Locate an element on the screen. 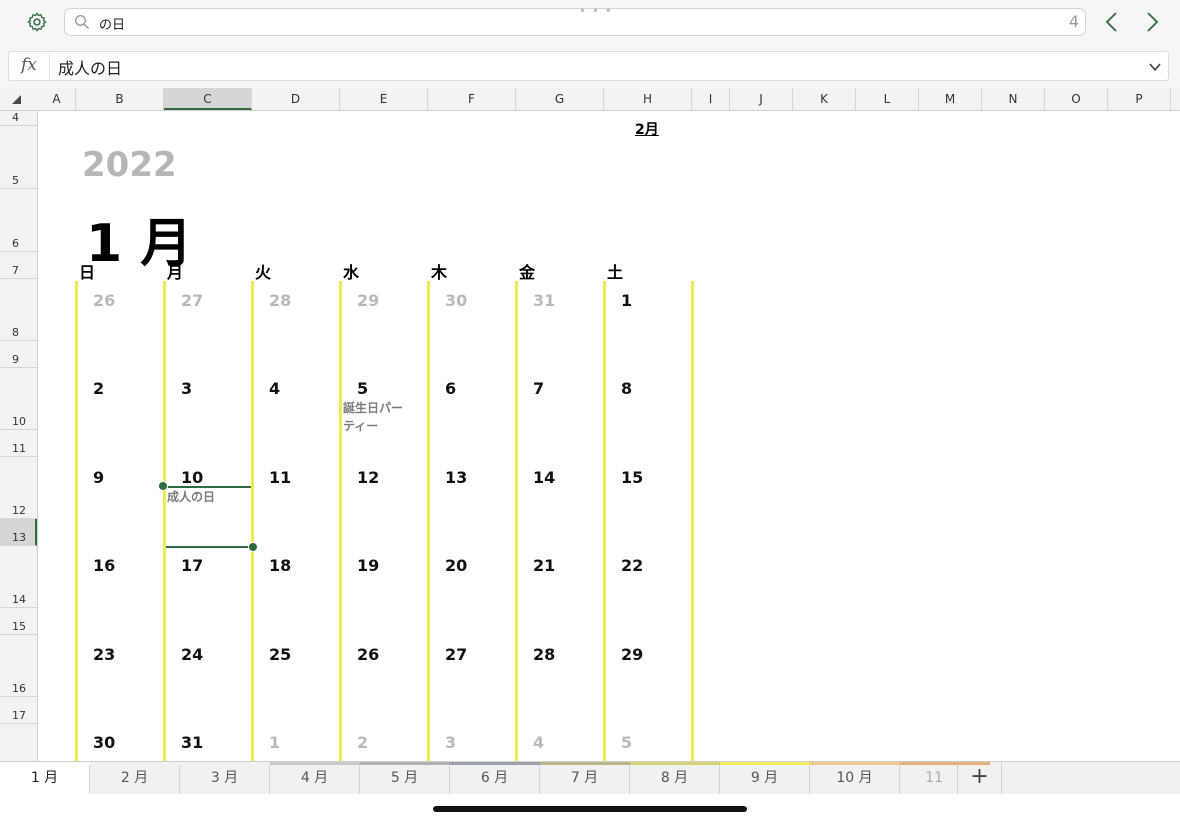 This screenshot has height=820, width=1180. row-header-17: 17 is located at coordinates (18, 710).